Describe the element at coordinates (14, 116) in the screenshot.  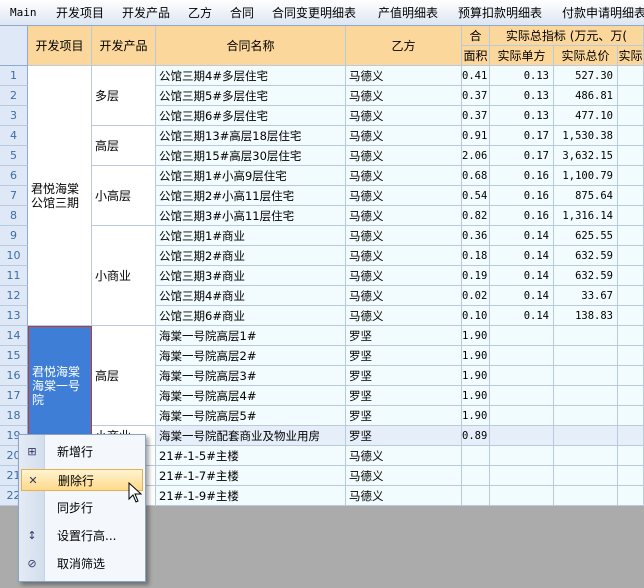
I see `row-header: 3` at that location.